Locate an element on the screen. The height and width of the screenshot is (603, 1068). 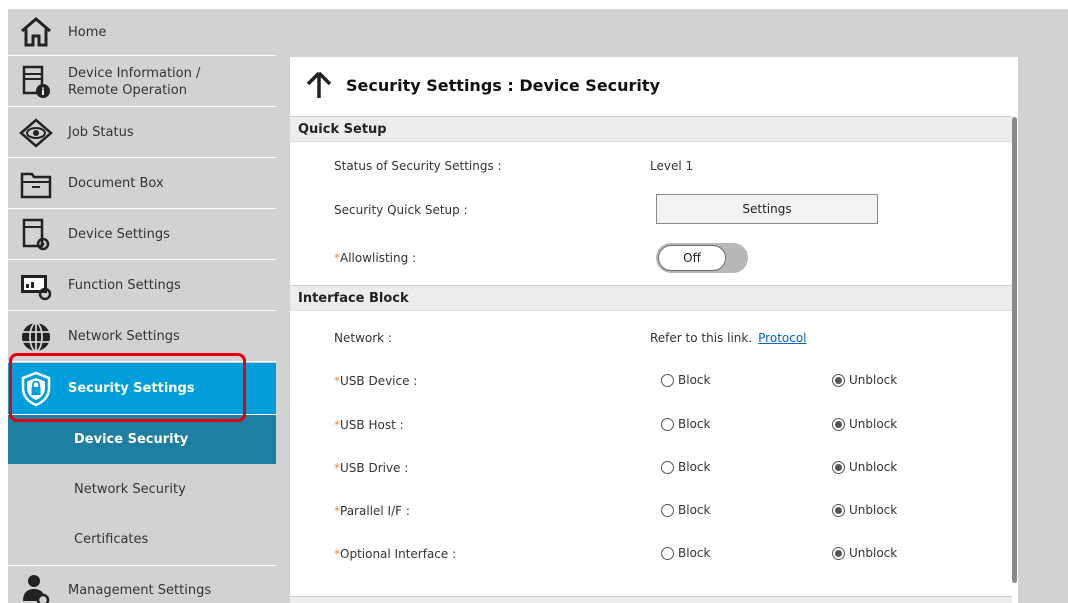
settings-button: Settings is located at coordinates (767, 209).